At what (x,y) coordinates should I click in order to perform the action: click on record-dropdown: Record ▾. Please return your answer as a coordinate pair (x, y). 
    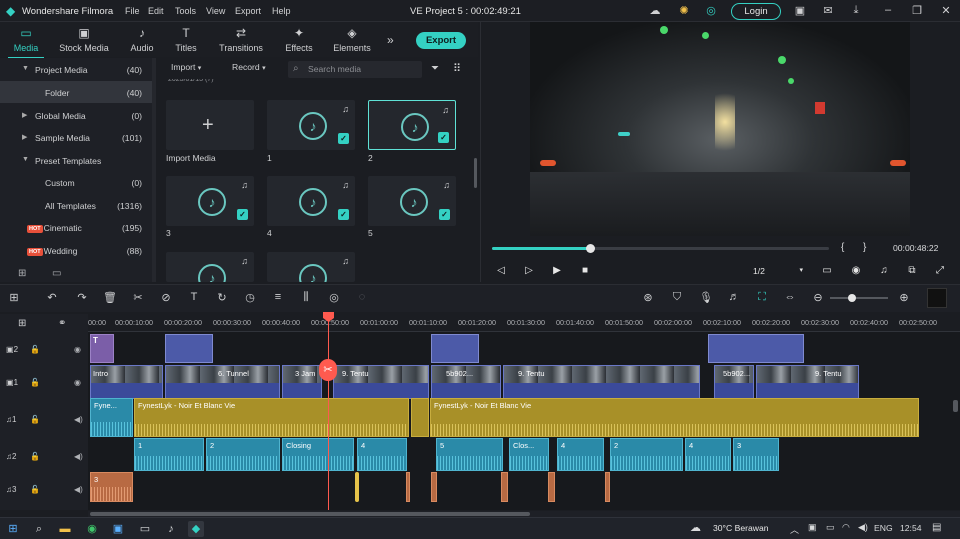
    Looking at the image, I should click on (249, 70).